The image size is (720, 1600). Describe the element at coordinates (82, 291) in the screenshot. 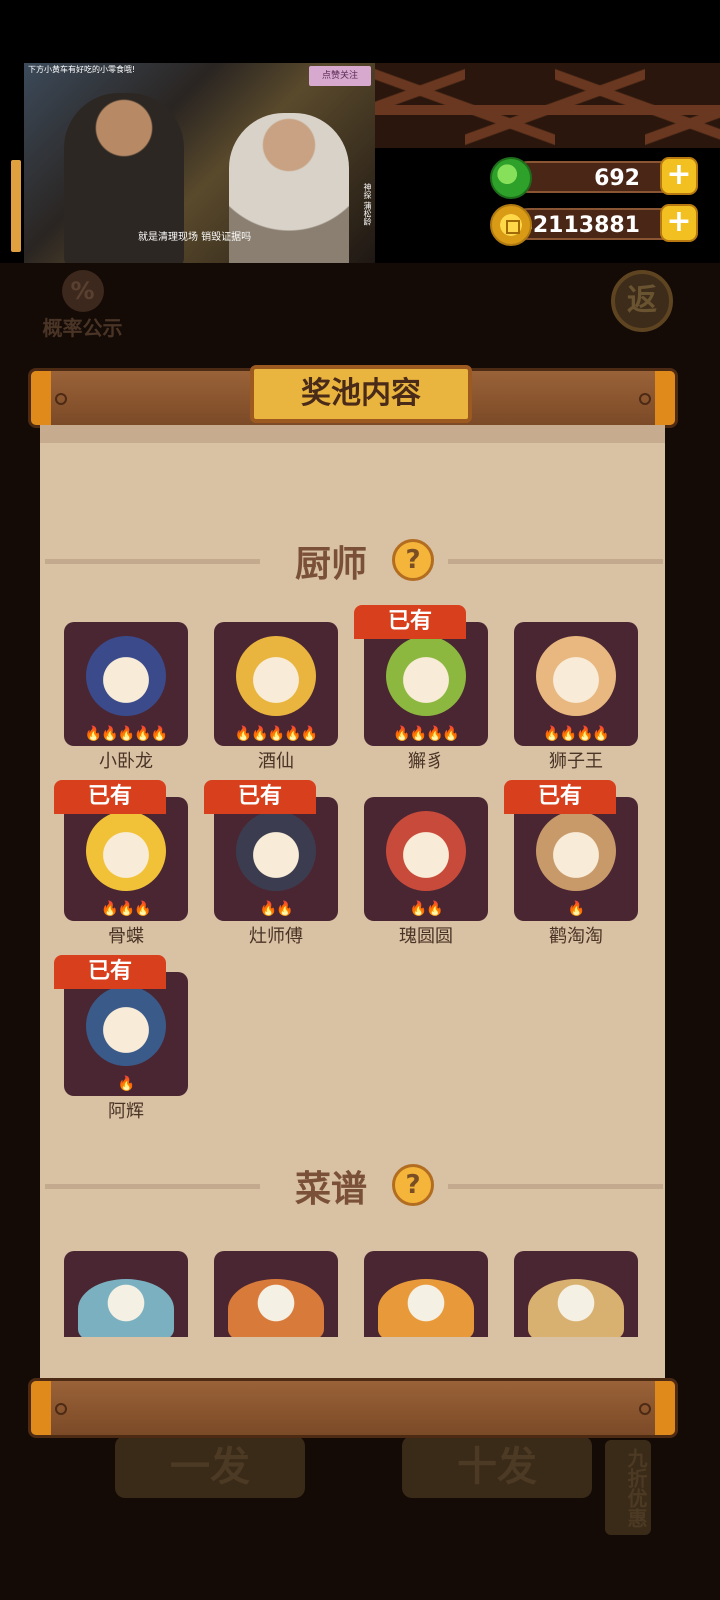

I see `percent-icon: %` at that location.